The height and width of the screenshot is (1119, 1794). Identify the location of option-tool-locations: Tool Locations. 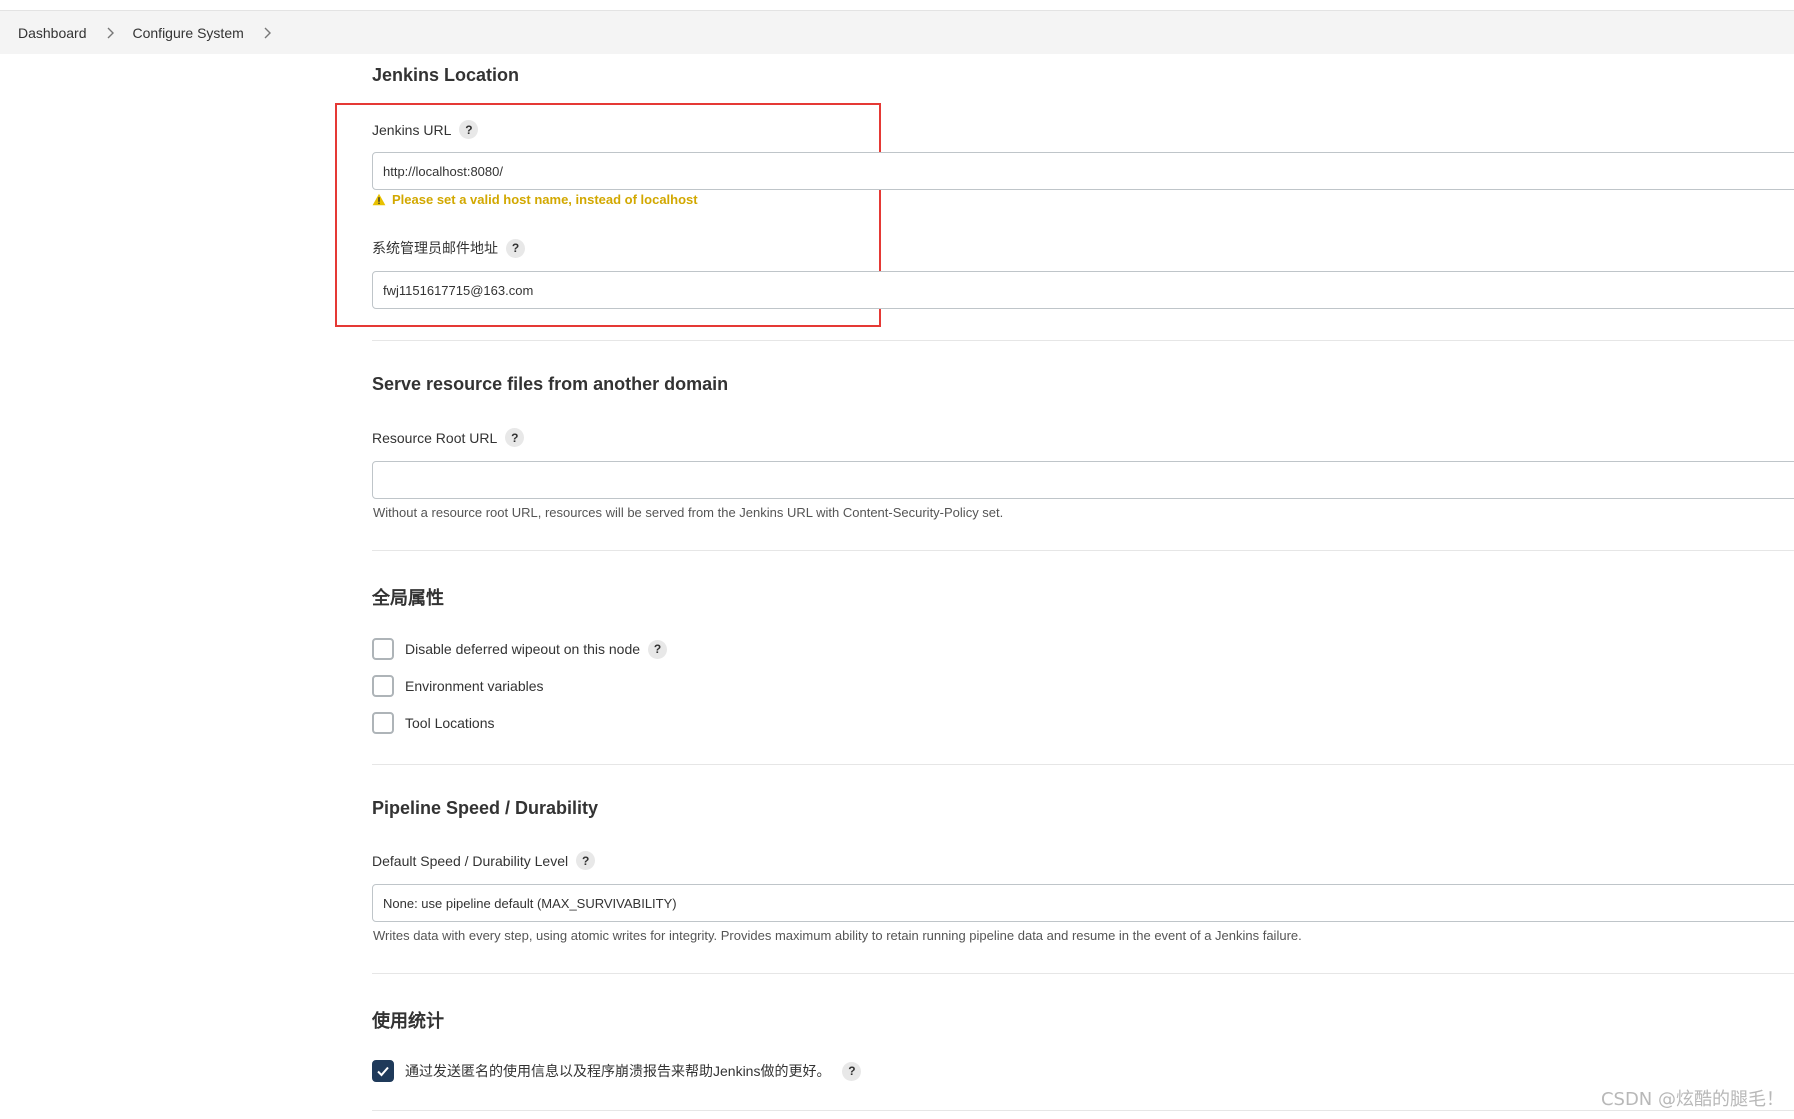
(433, 723).